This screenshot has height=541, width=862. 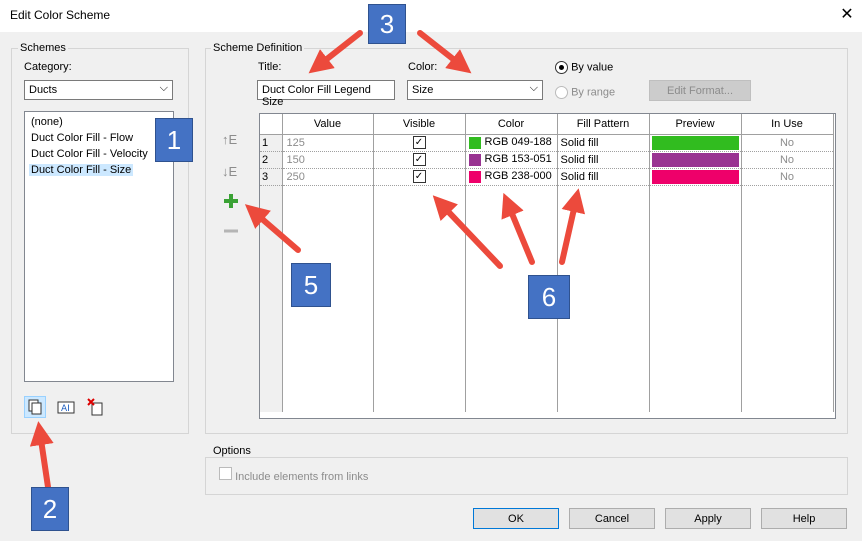 What do you see at coordinates (335, 52) in the screenshot?
I see `arrow-to-title` at bounding box center [335, 52].